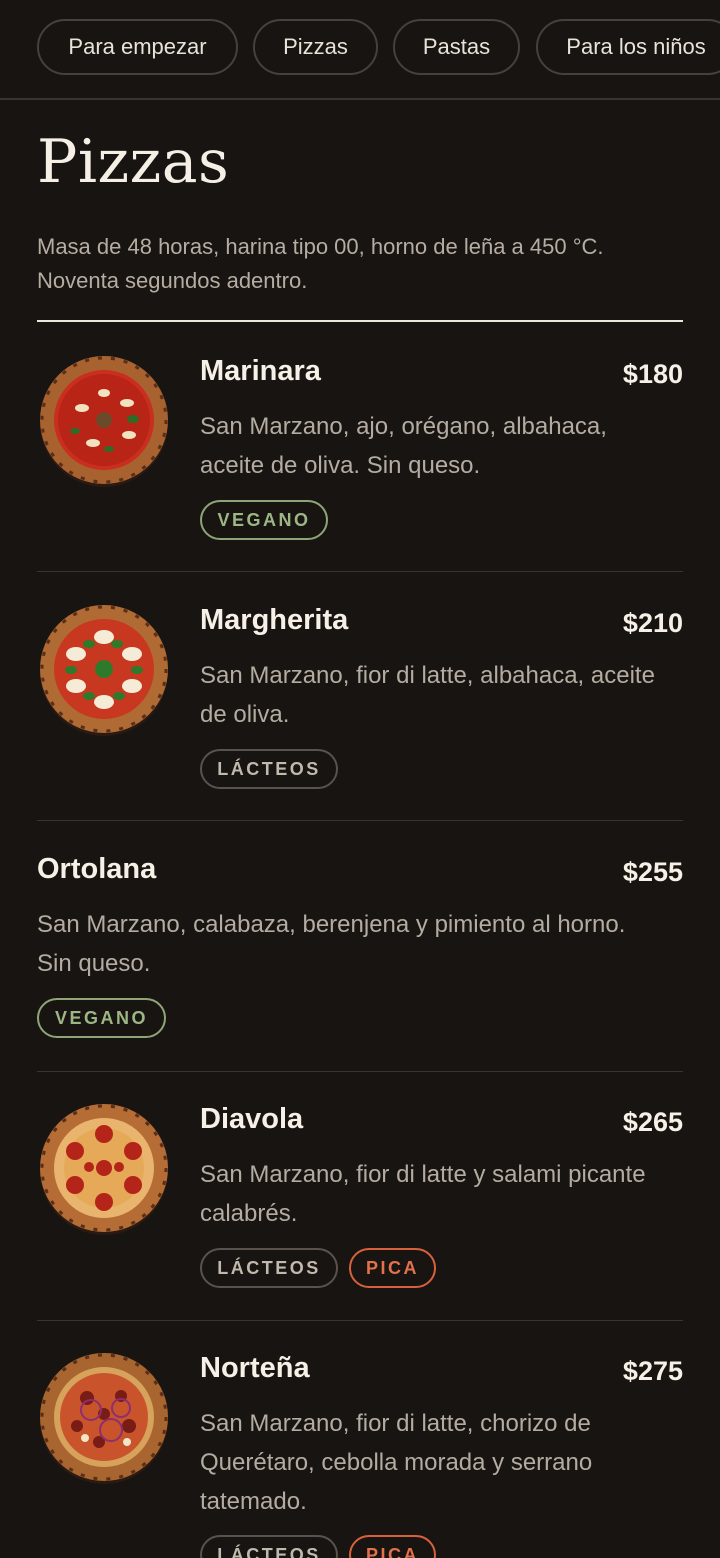 The width and height of the screenshot is (720, 1558). What do you see at coordinates (104, 1168) in the screenshot?
I see `pizza-diavola-image` at bounding box center [104, 1168].